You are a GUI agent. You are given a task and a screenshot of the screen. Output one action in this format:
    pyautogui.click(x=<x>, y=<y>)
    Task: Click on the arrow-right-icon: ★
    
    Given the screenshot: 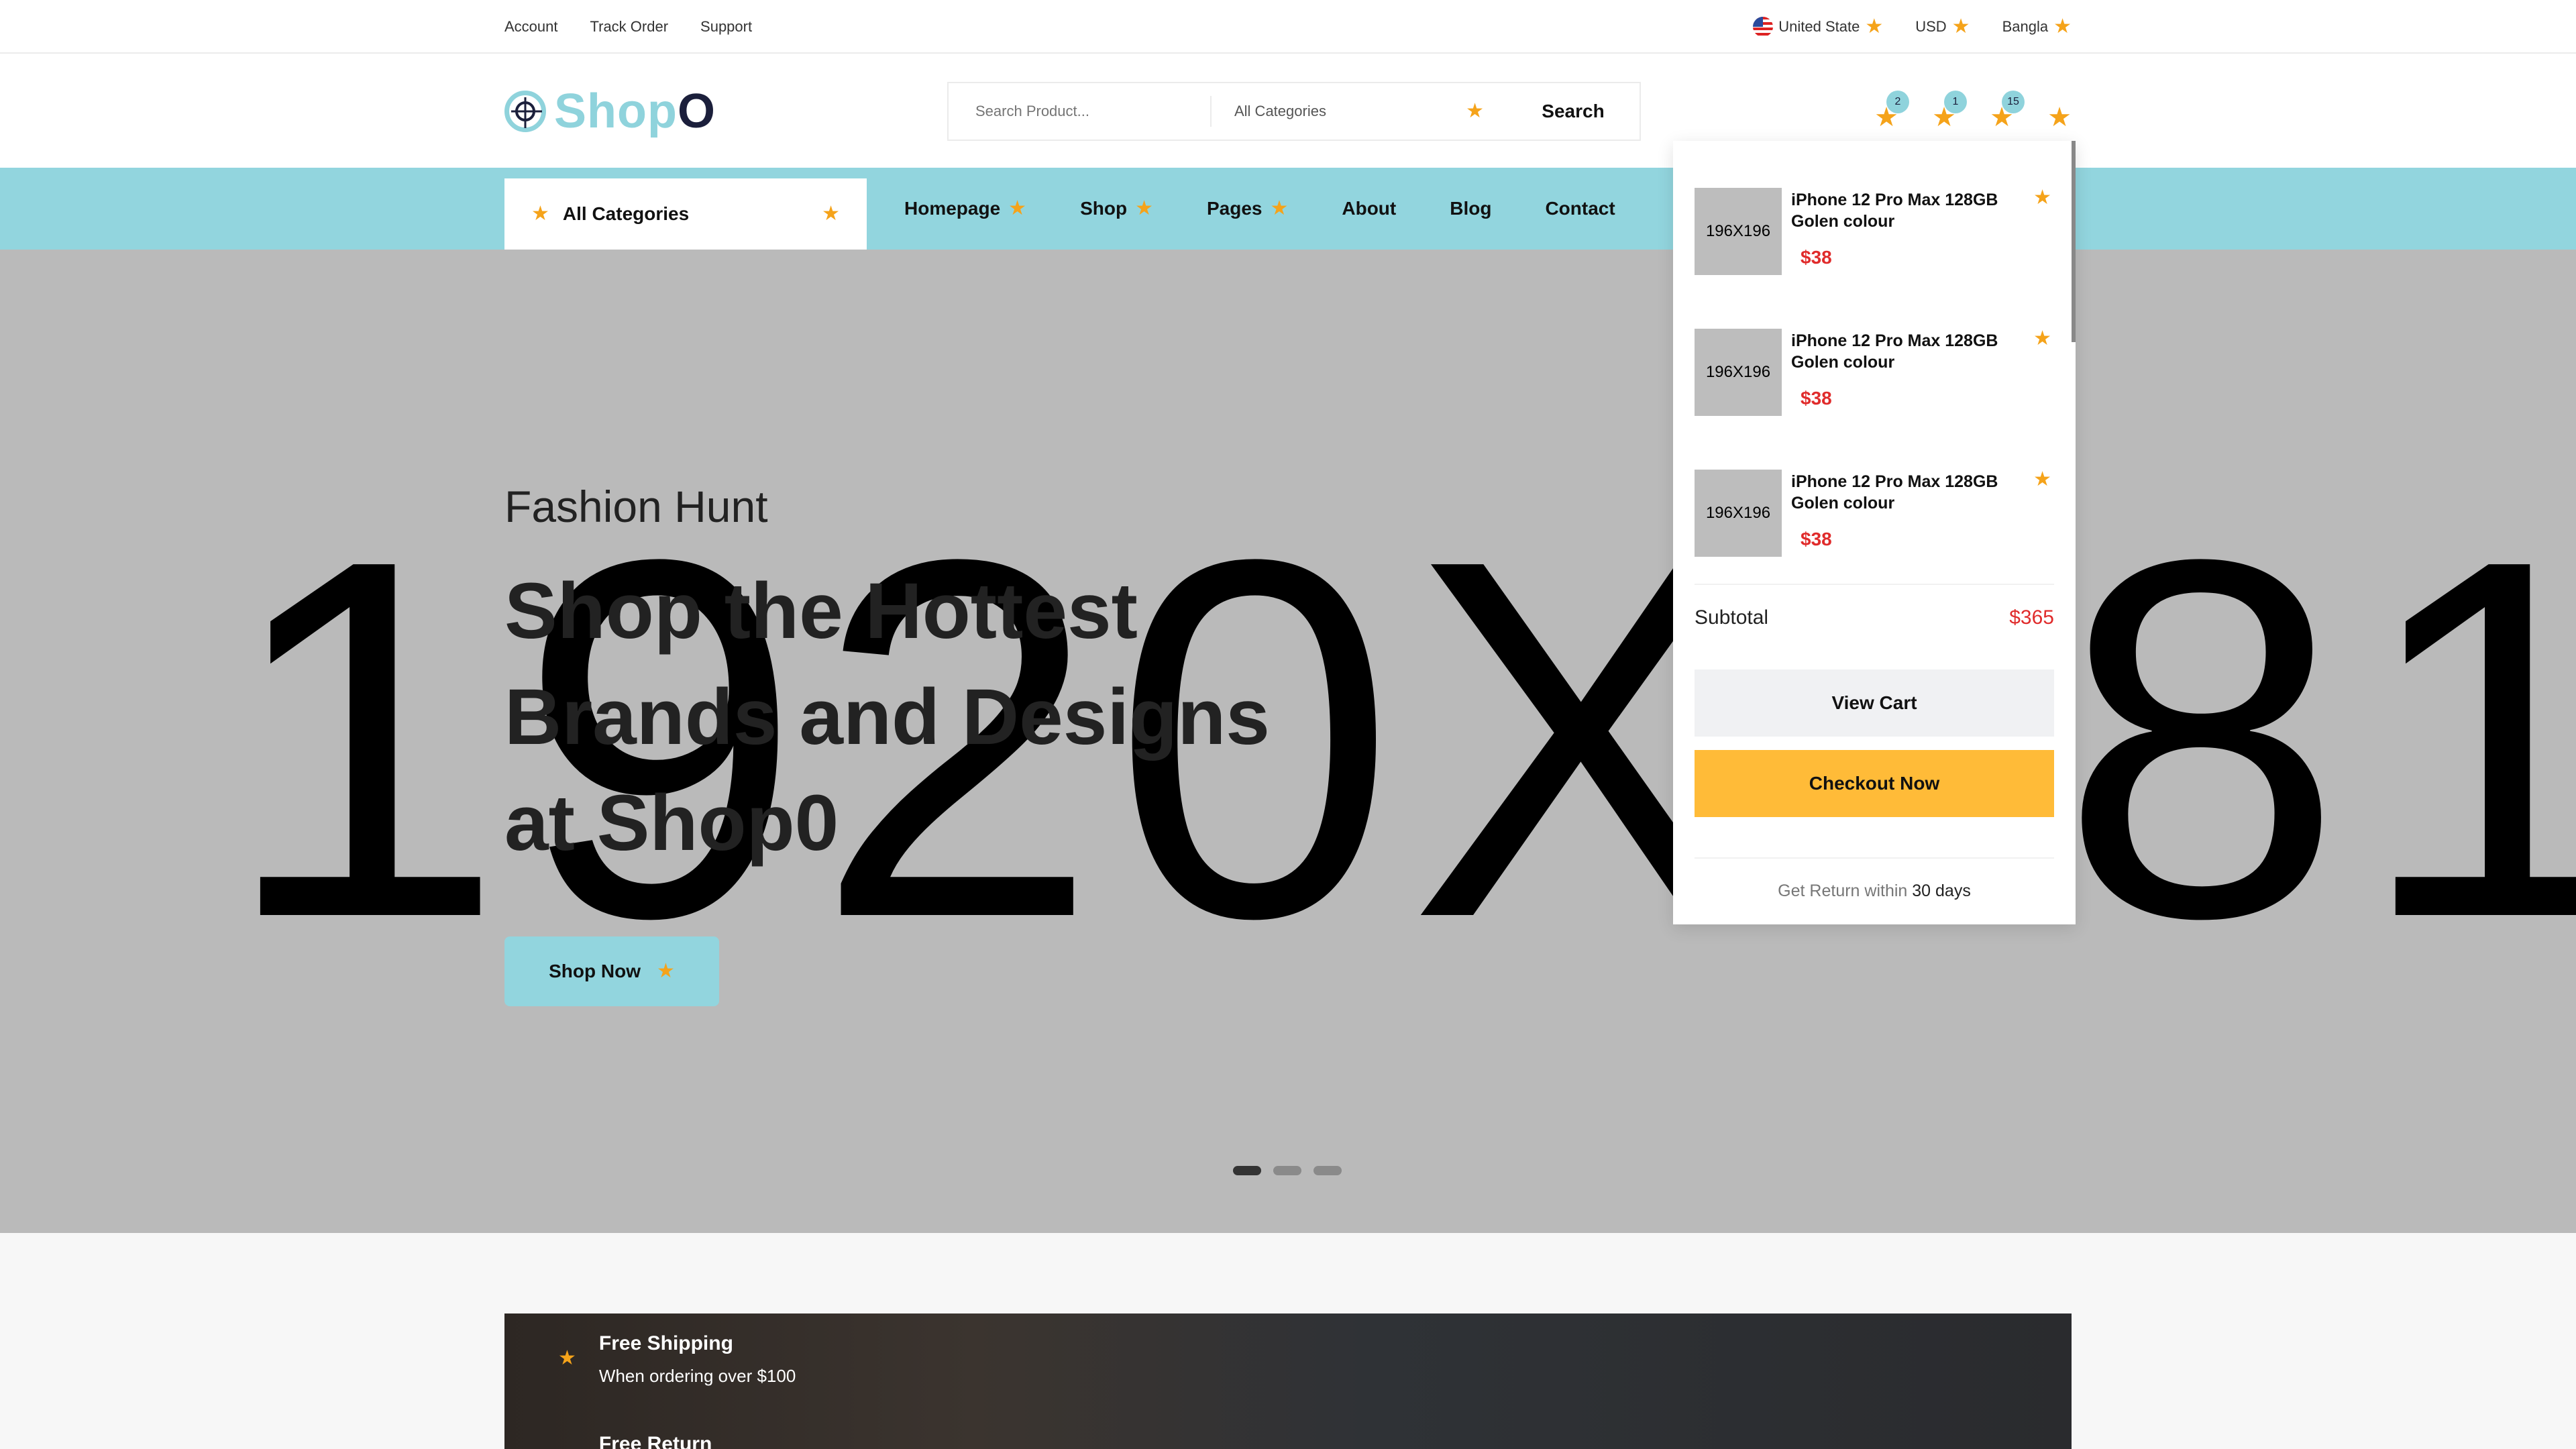 What is the action you would take?
    pyautogui.click(x=665, y=971)
    